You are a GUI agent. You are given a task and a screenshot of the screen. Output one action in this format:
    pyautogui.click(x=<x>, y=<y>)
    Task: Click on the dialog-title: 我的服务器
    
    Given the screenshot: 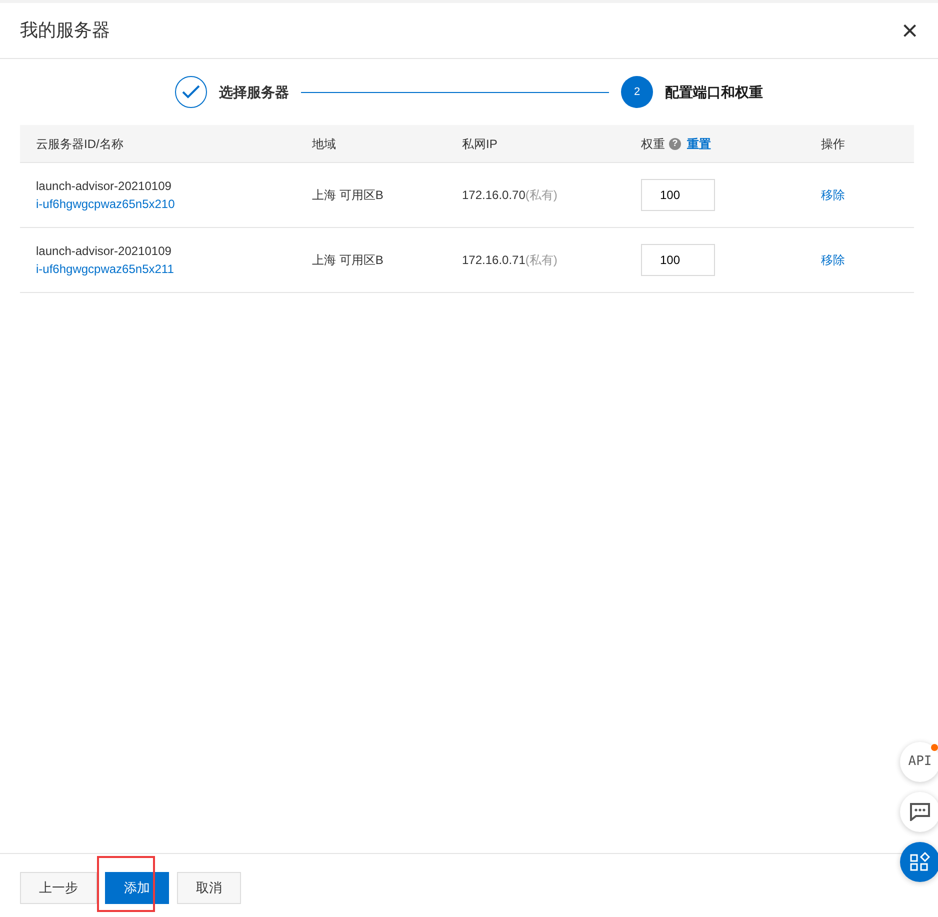 What is the action you would take?
    pyautogui.click(x=65, y=30)
    